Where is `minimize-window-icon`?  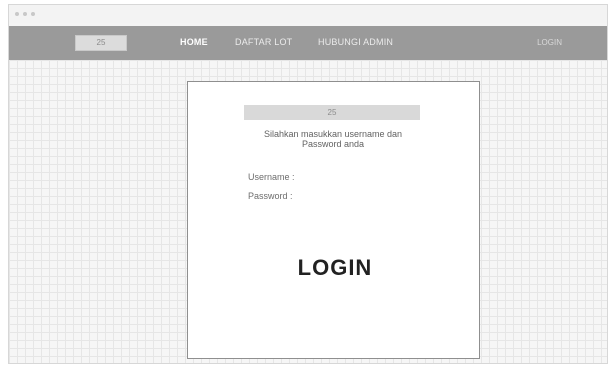
minimize-window-icon is located at coordinates (25, 14).